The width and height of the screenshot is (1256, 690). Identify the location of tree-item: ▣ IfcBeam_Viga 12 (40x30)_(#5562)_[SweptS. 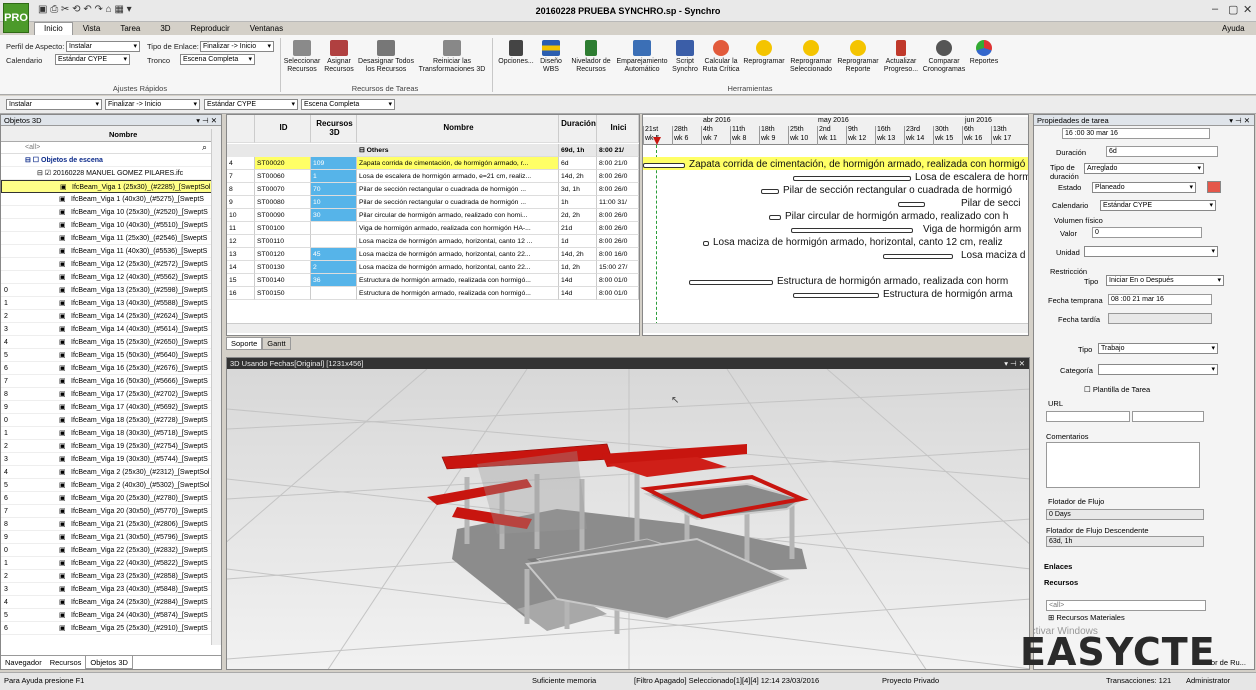
(111, 277).